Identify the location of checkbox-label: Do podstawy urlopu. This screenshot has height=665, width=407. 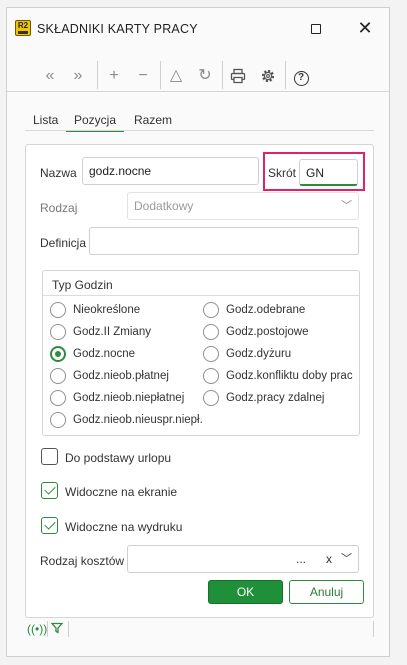
(118, 458).